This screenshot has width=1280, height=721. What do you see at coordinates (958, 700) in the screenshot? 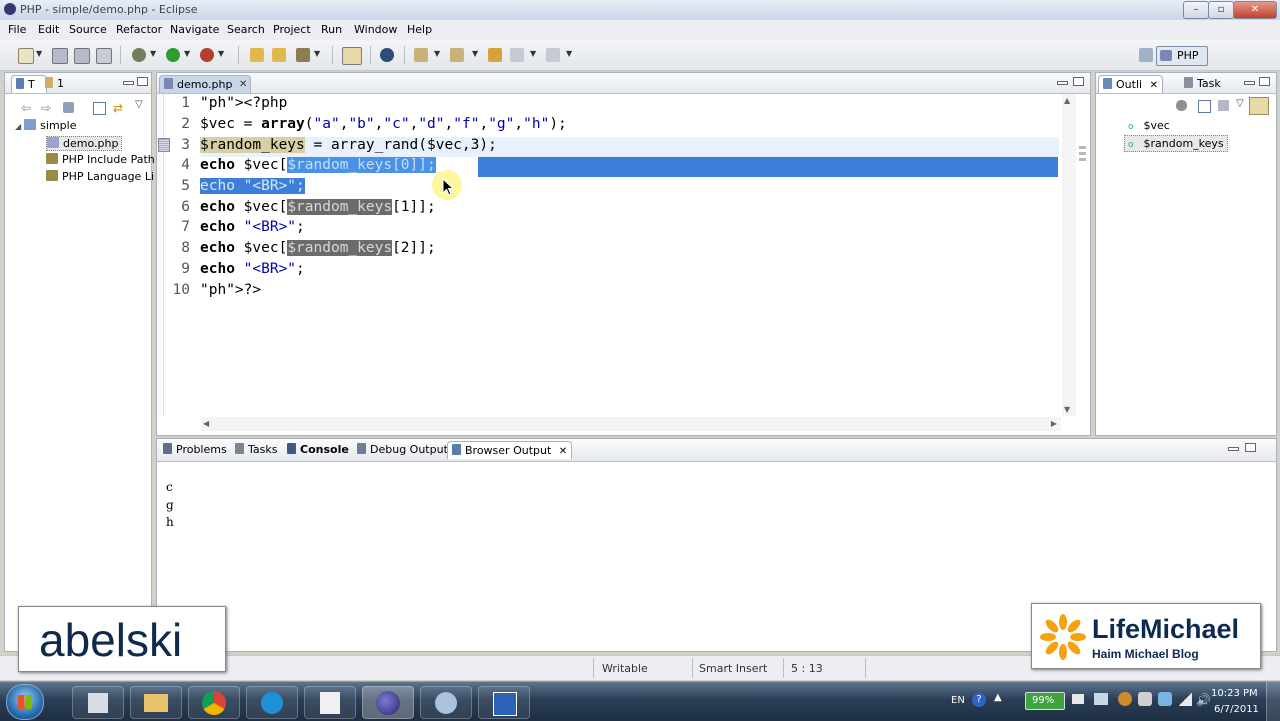
I see `language-indicator: EN` at bounding box center [958, 700].